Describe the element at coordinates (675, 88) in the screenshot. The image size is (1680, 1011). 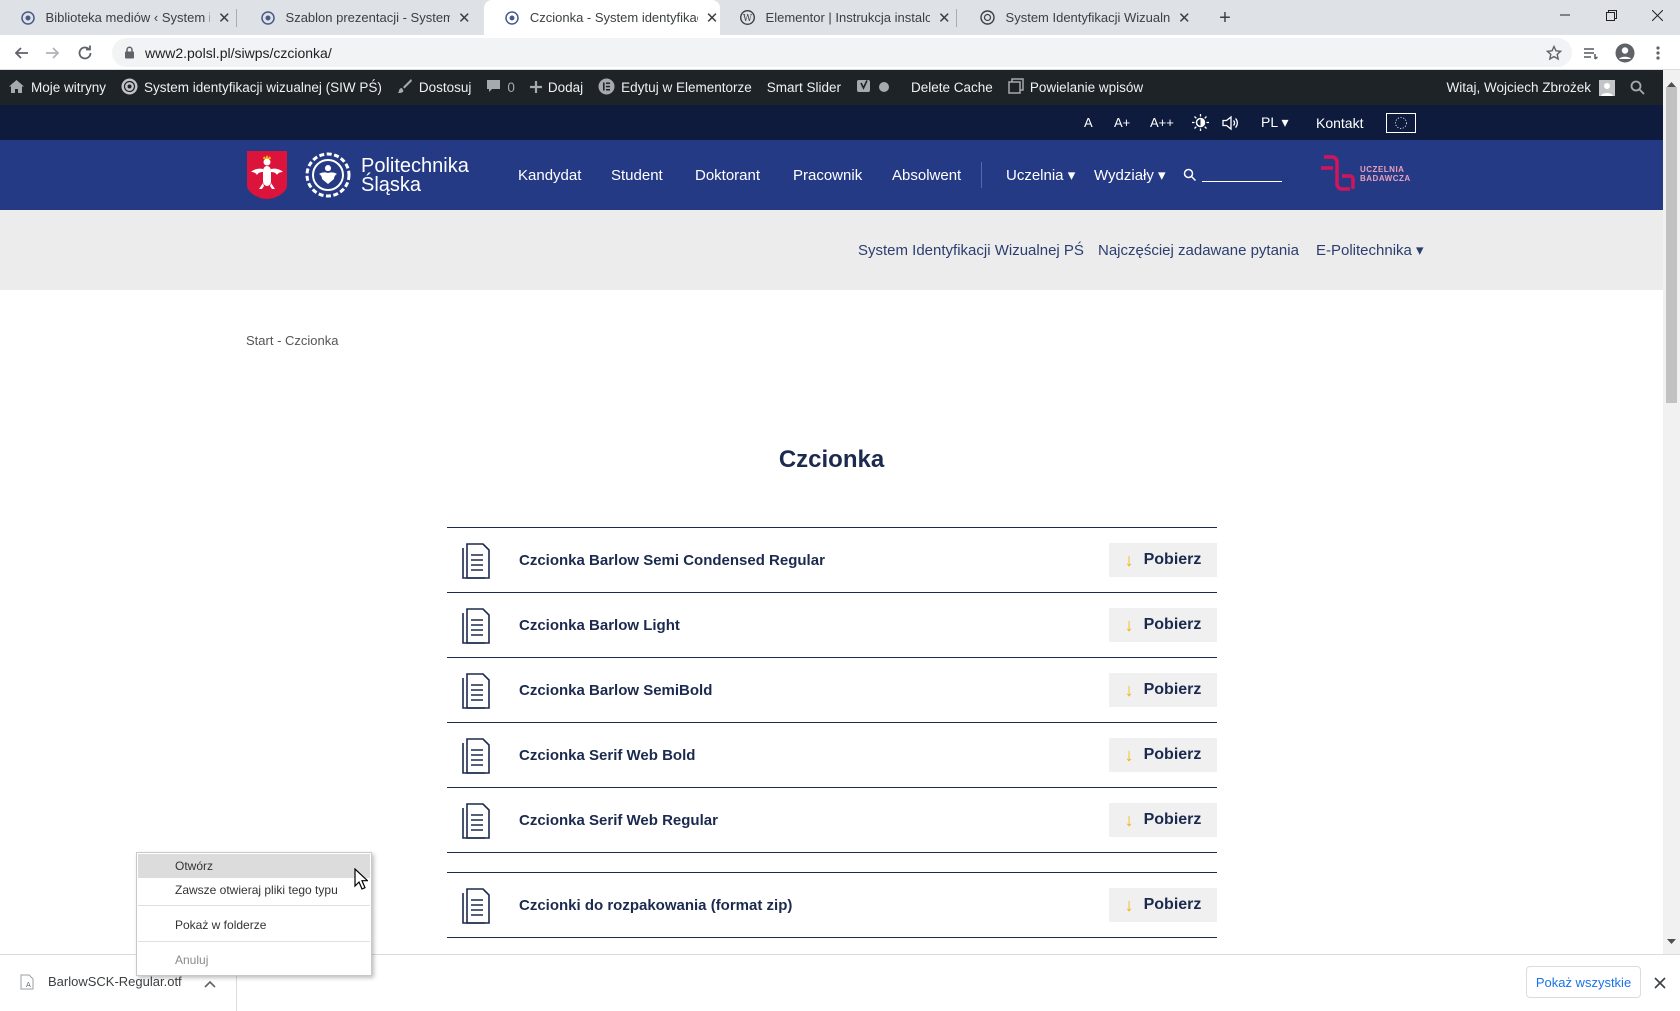
I see `admin-edit-elementor: Edytuj w Elementorze` at that location.